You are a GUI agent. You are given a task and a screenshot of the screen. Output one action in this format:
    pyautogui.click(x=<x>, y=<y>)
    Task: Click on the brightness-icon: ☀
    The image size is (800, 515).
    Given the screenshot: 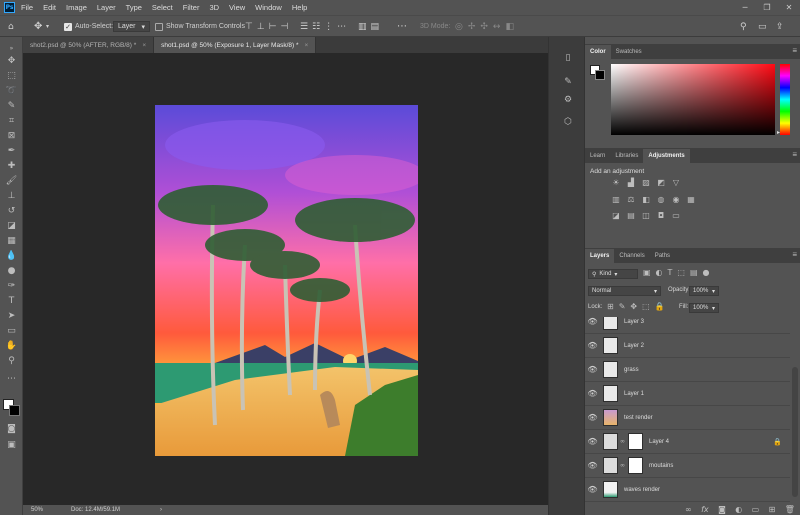 What is the action you would take?
    pyautogui.click(x=616, y=182)
    